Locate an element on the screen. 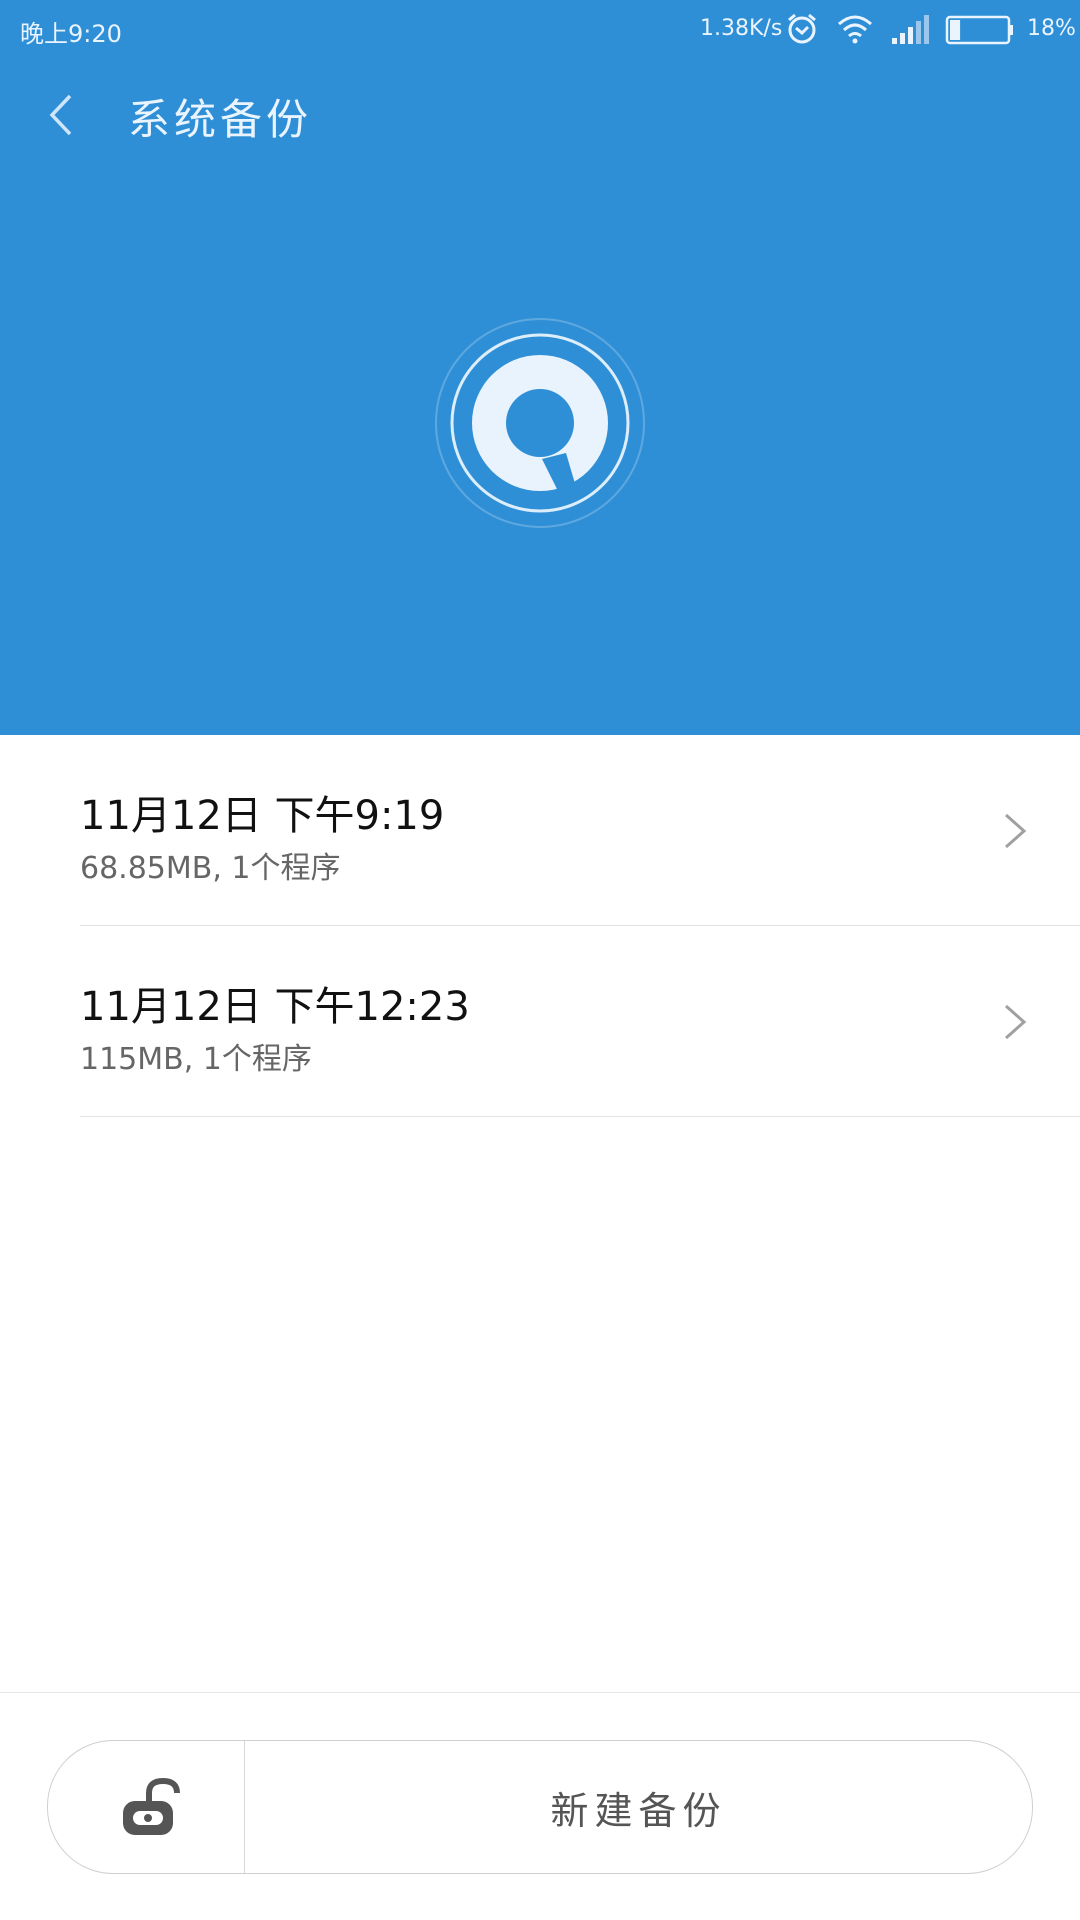 The image size is (1080, 1920). status-time: 晚上9:20 is located at coordinates (71, 34).